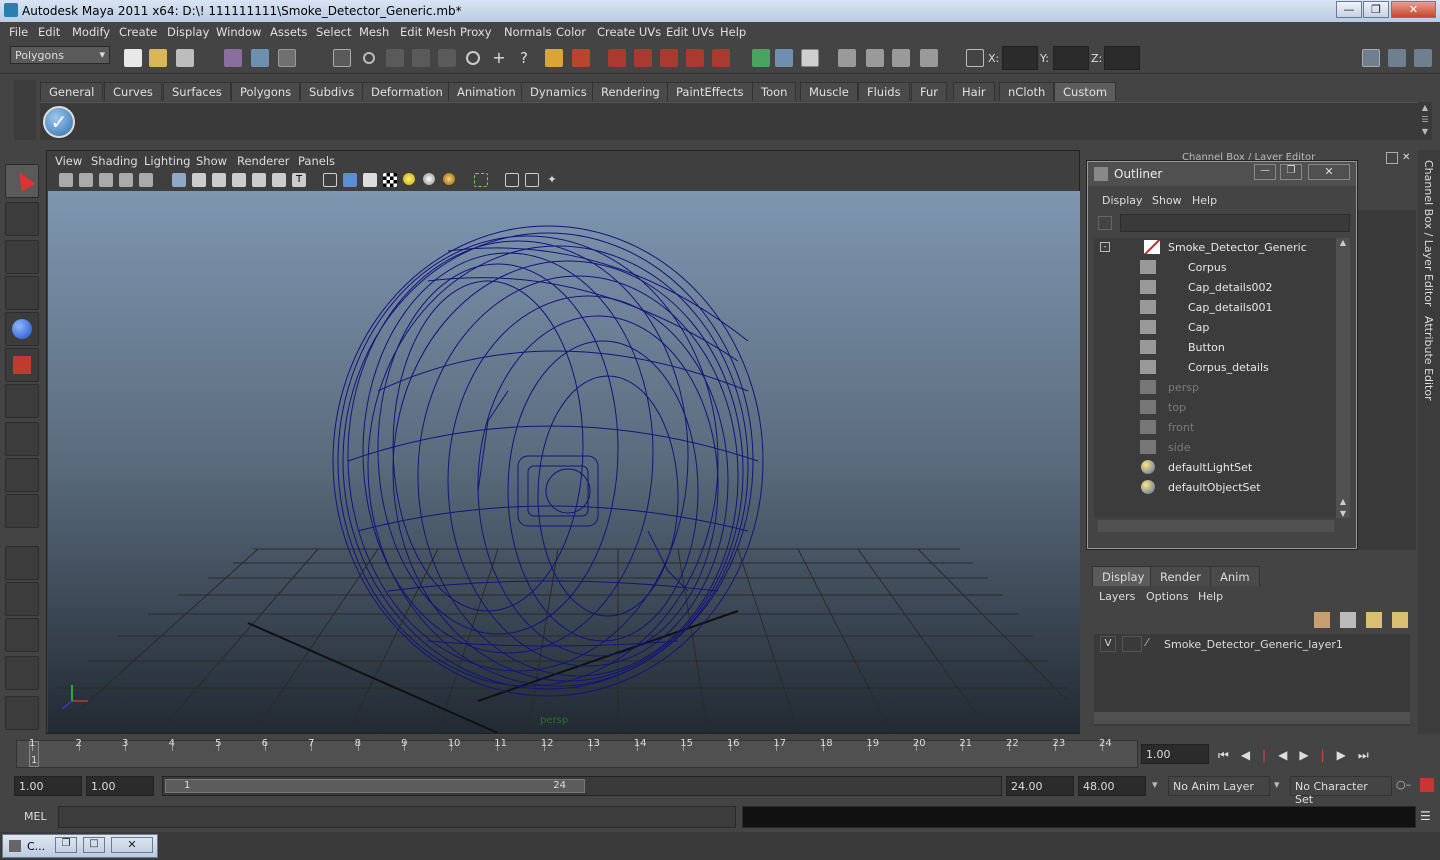 The height and width of the screenshot is (860, 1440). What do you see at coordinates (266, 91) in the screenshot?
I see `shelf-tab-polygons: Polygons` at bounding box center [266, 91].